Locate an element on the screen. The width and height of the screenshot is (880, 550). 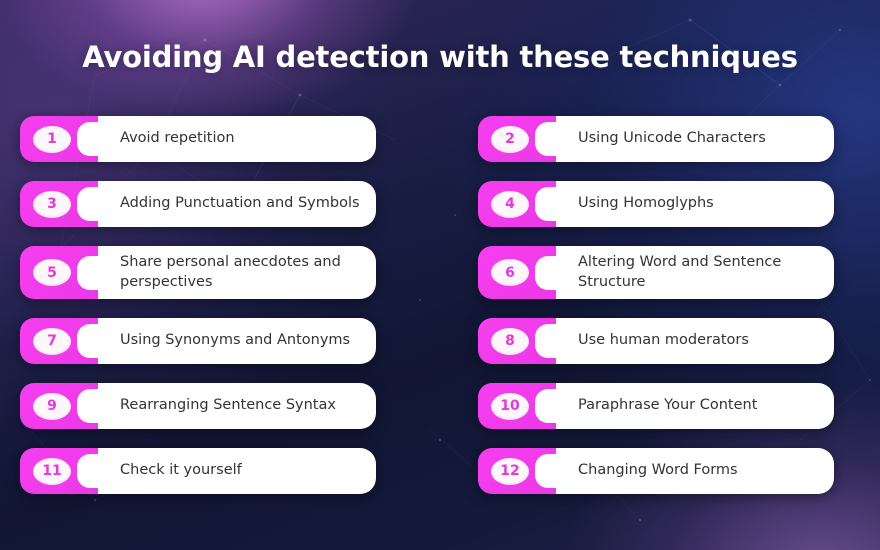
item-number-plate: 8 is located at coordinates (517, 341).